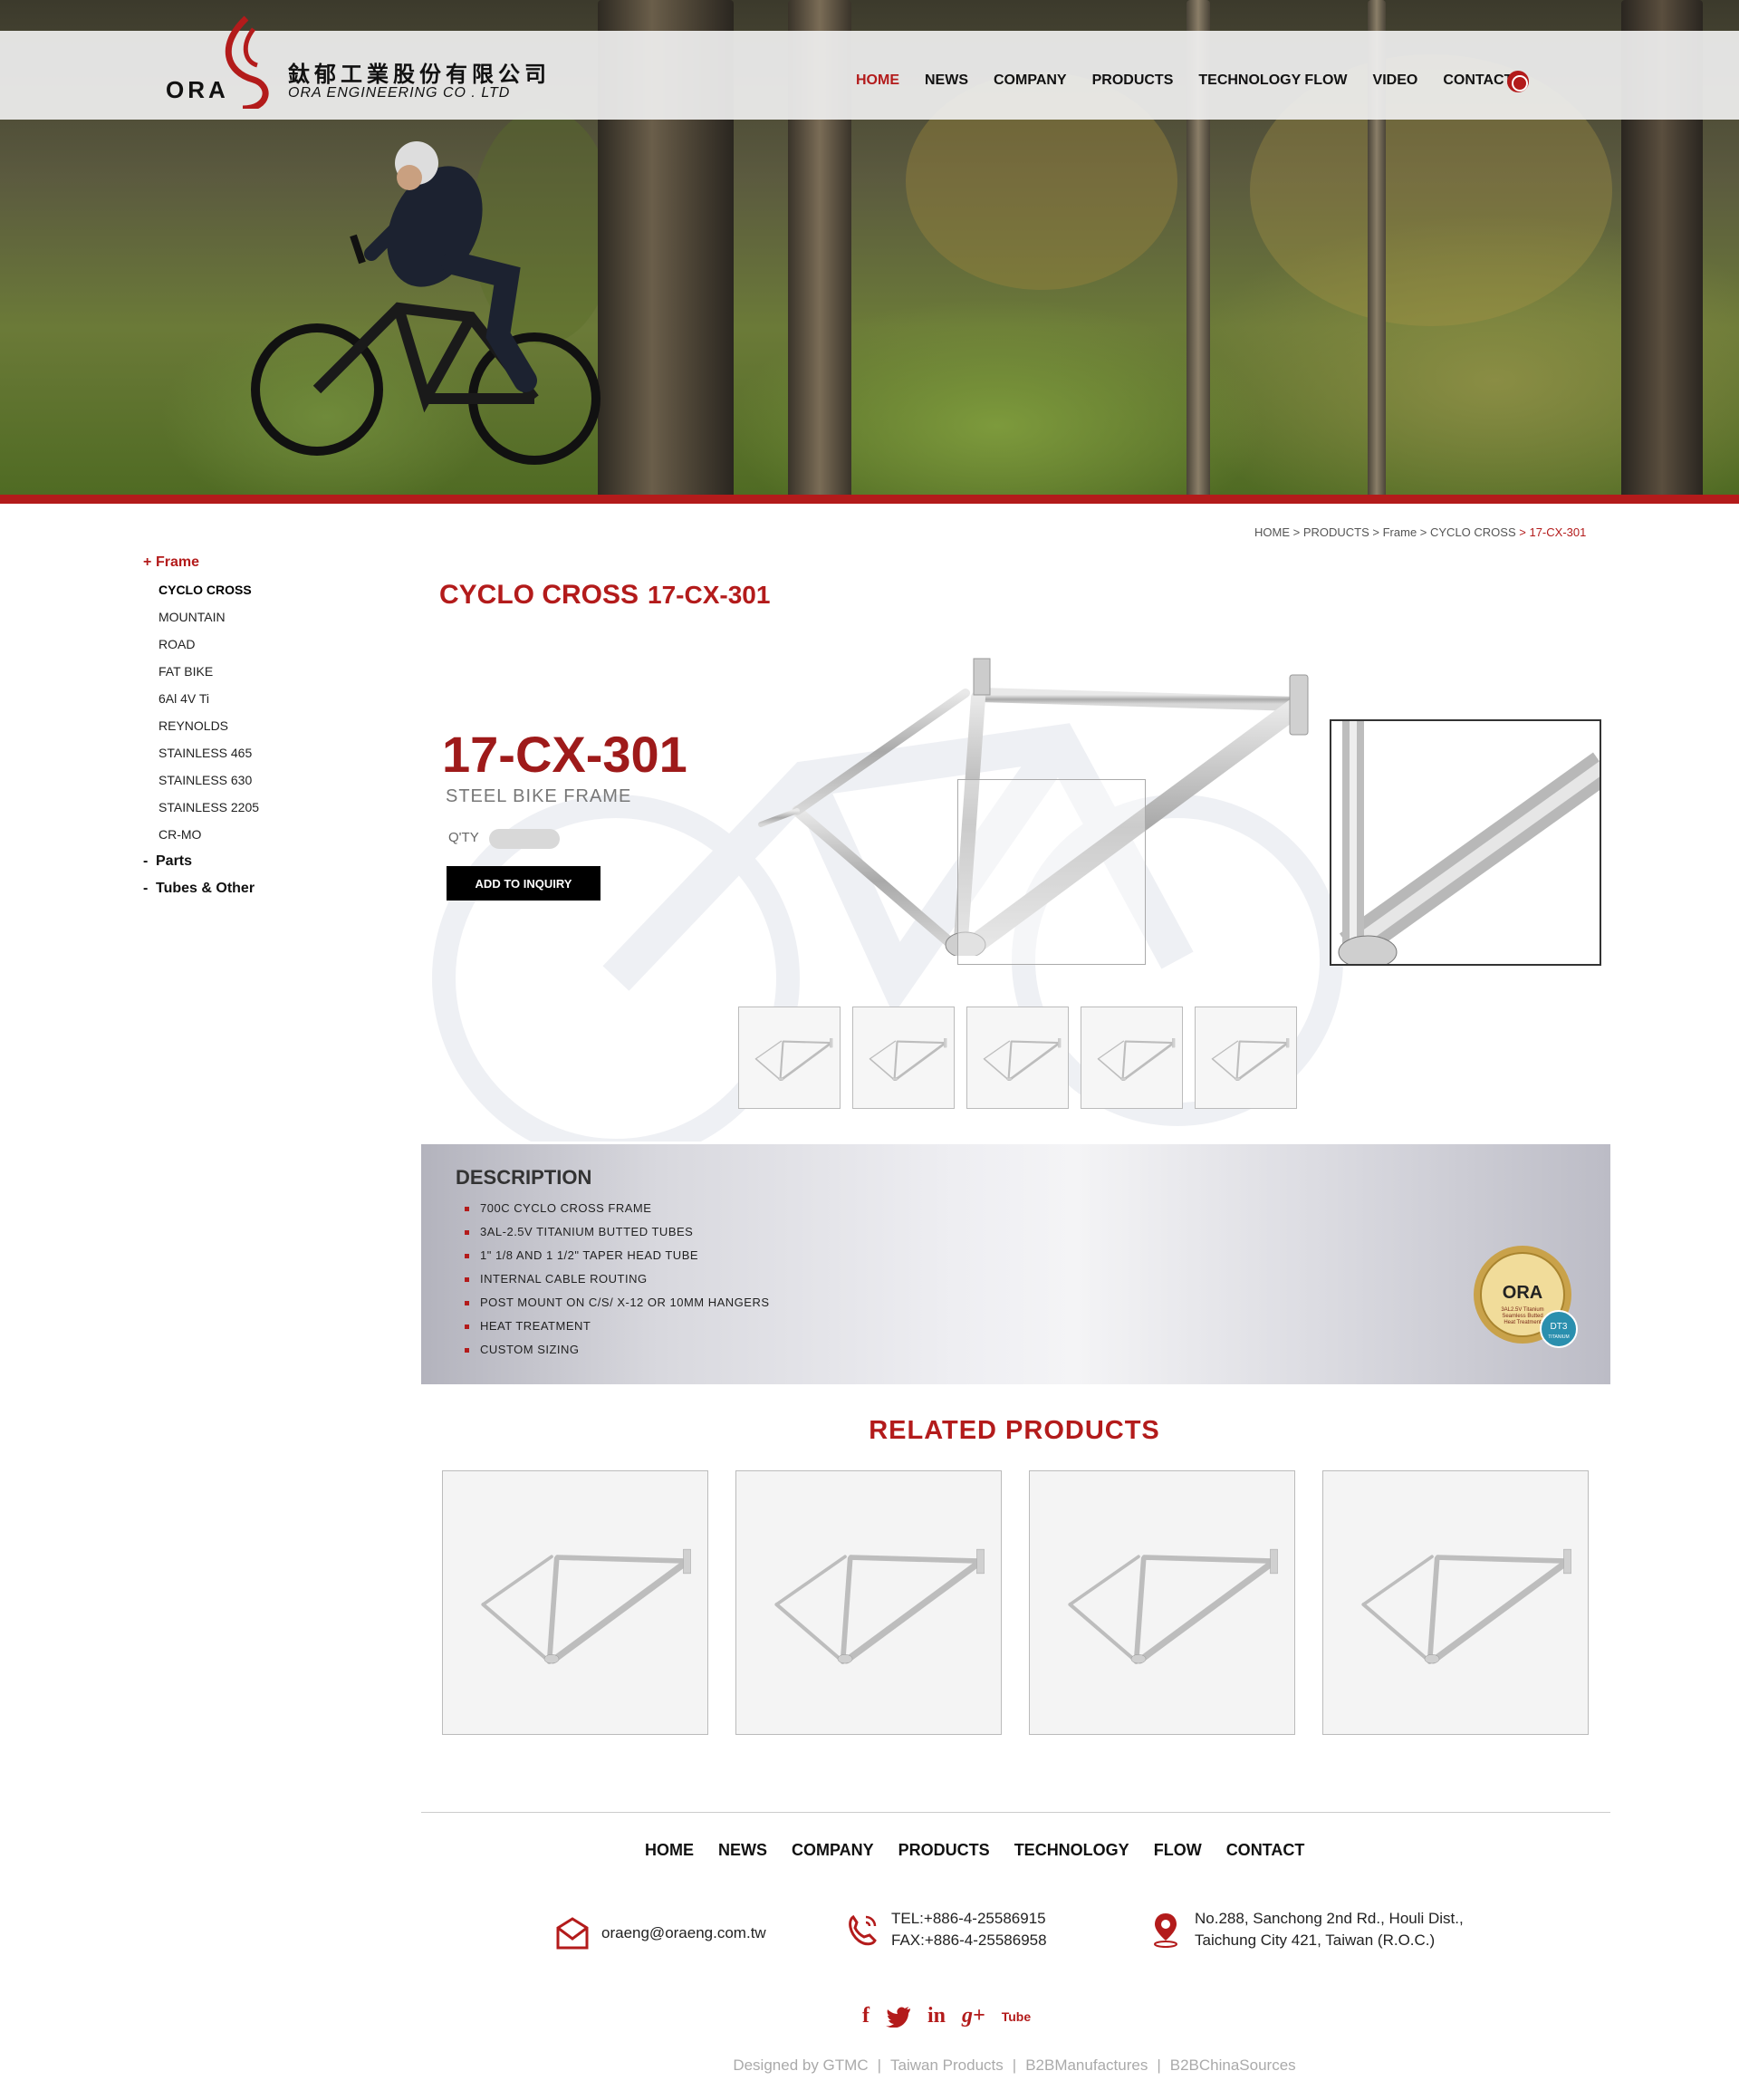 The height and width of the screenshot is (2100, 1739). What do you see at coordinates (898, 2017) in the screenshot?
I see `twitter-icon` at bounding box center [898, 2017].